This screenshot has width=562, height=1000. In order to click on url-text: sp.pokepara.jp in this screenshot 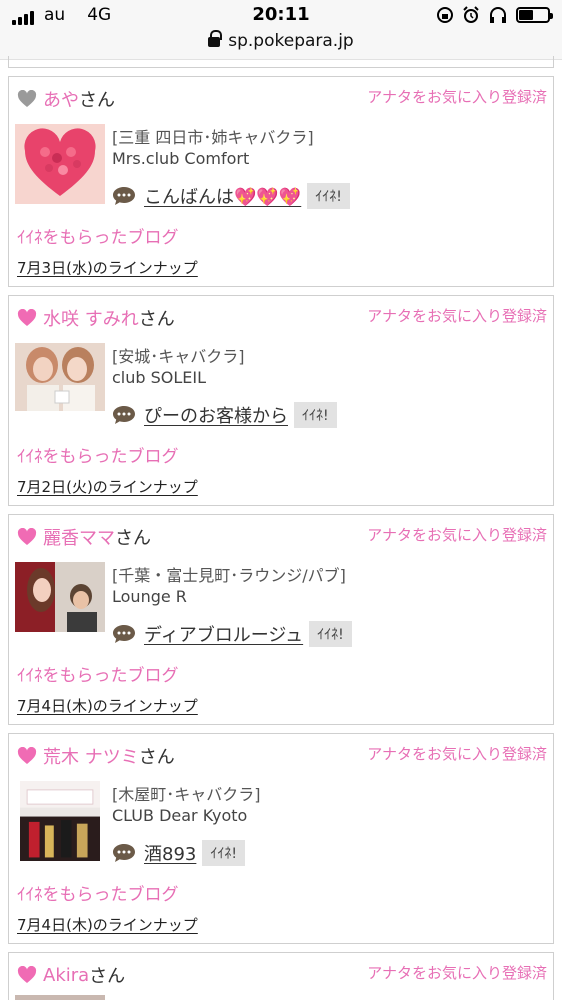, I will do `click(291, 41)`.